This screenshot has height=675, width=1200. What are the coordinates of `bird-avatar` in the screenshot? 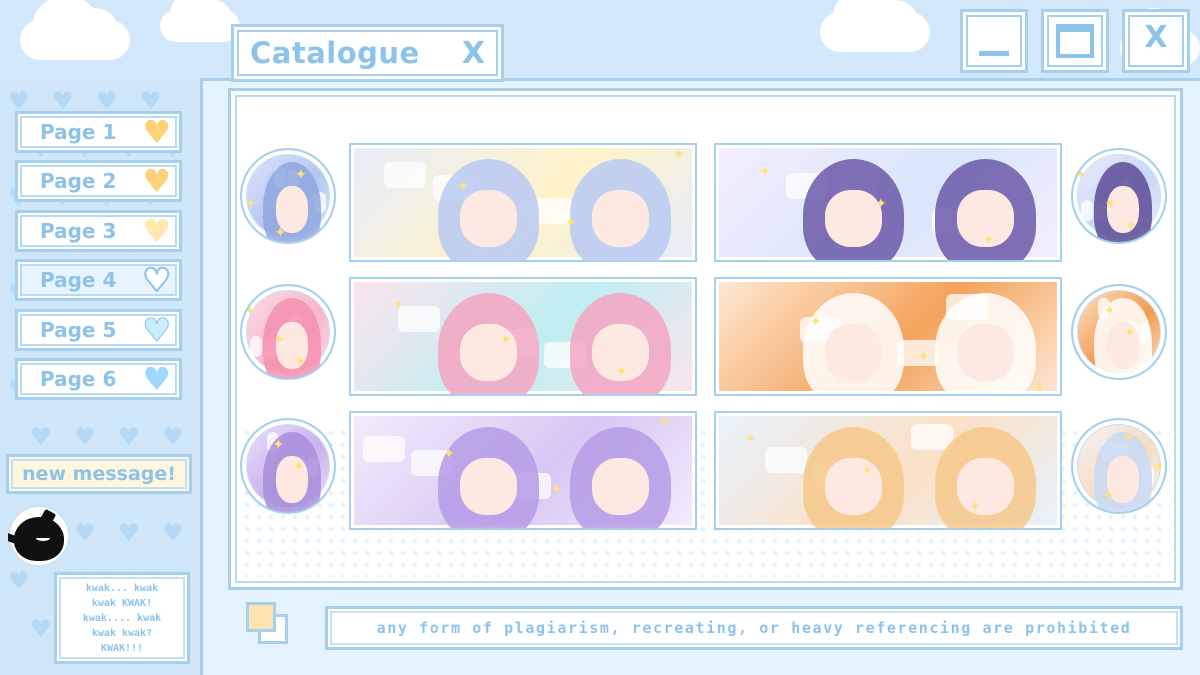 It's located at (39, 536).